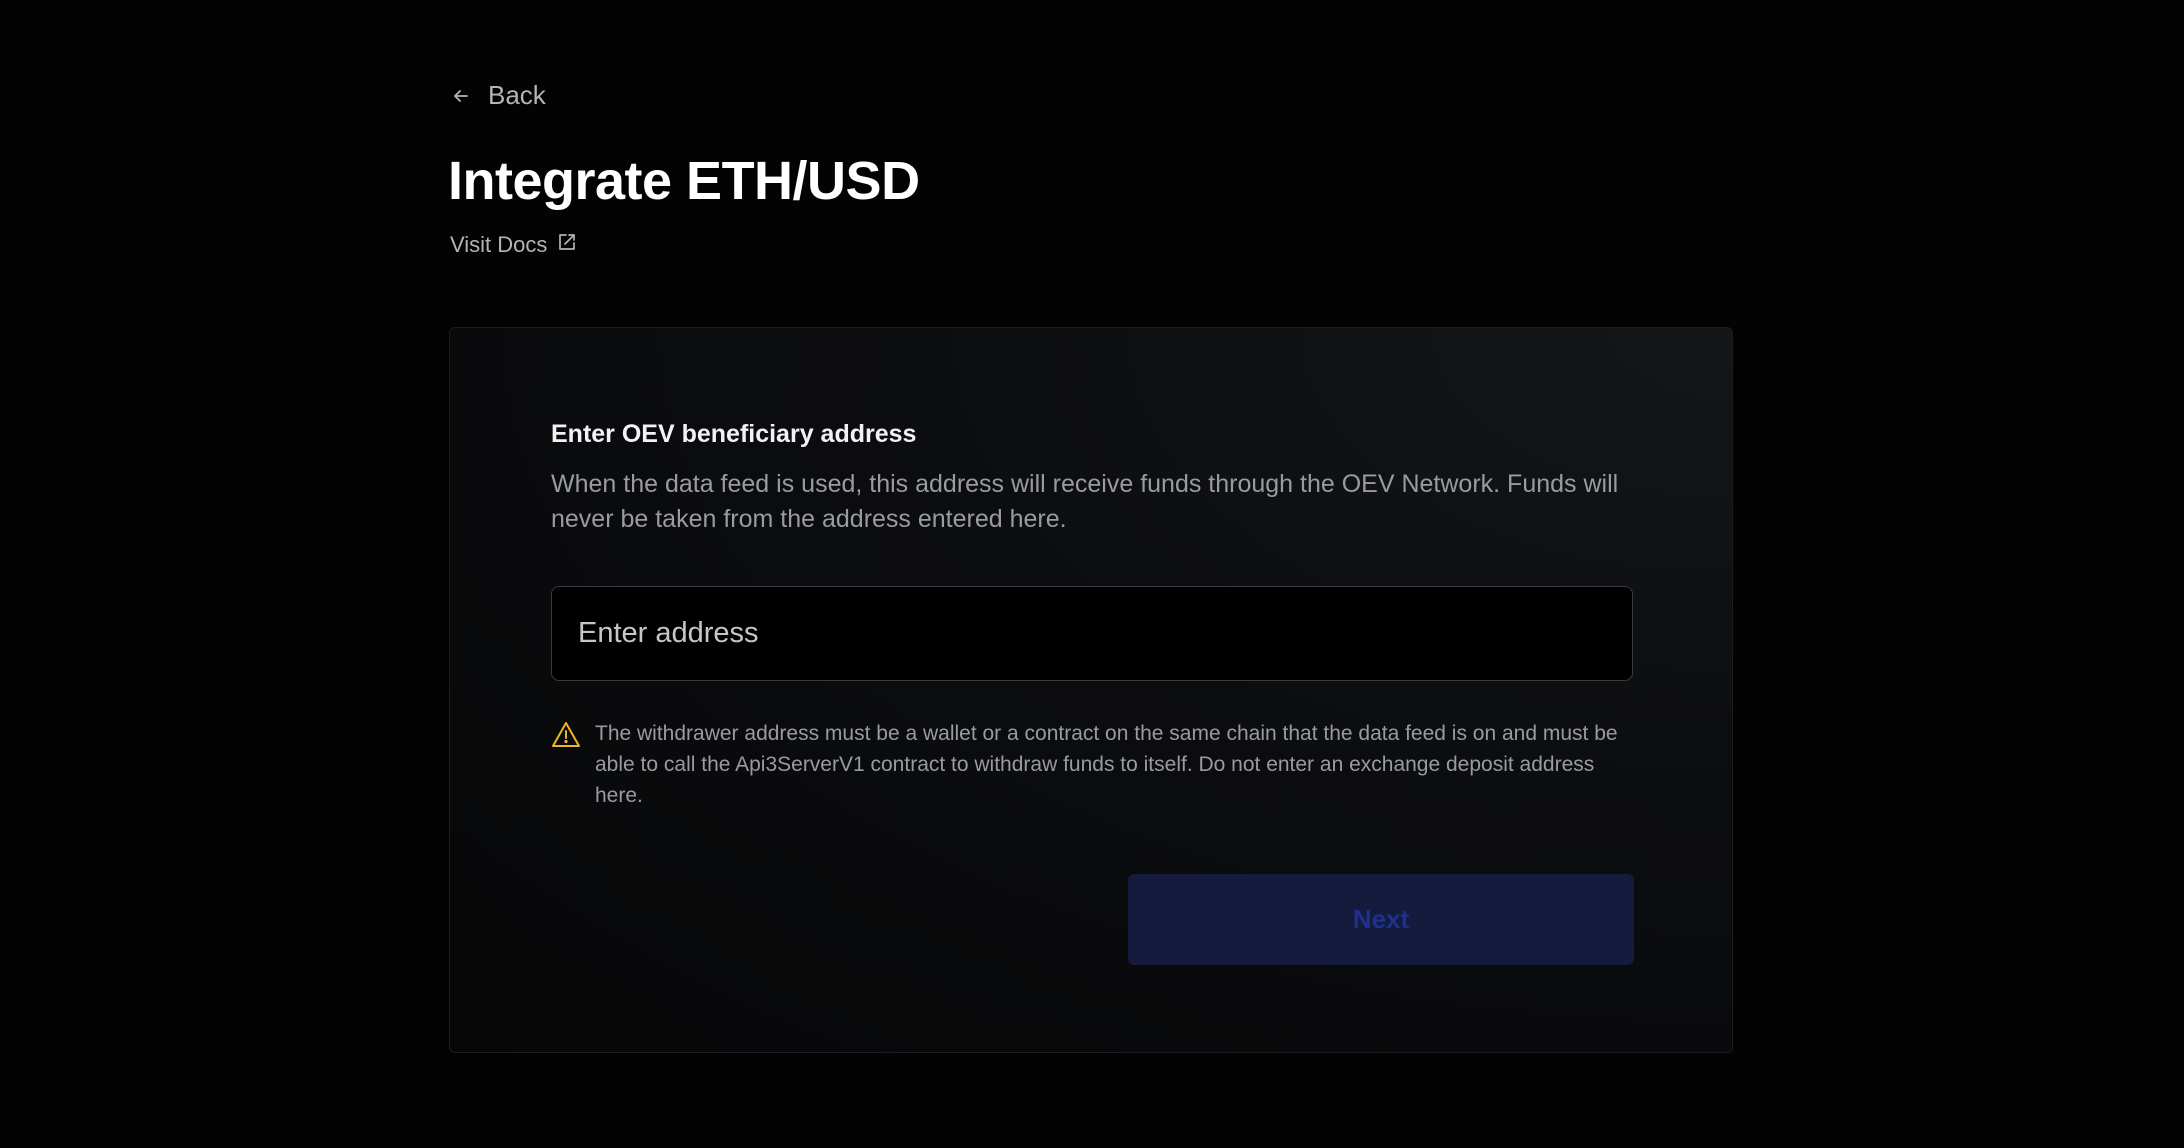 Image resolution: width=2184 pixels, height=1148 pixels. I want to click on back-link: Back, so click(499, 95).